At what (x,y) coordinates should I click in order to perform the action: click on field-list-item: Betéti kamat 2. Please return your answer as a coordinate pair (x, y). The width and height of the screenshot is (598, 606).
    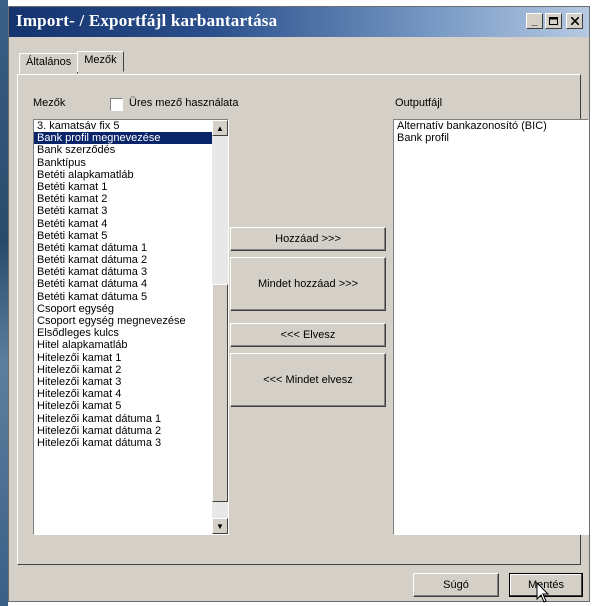
    Looking at the image, I should click on (131, 199).